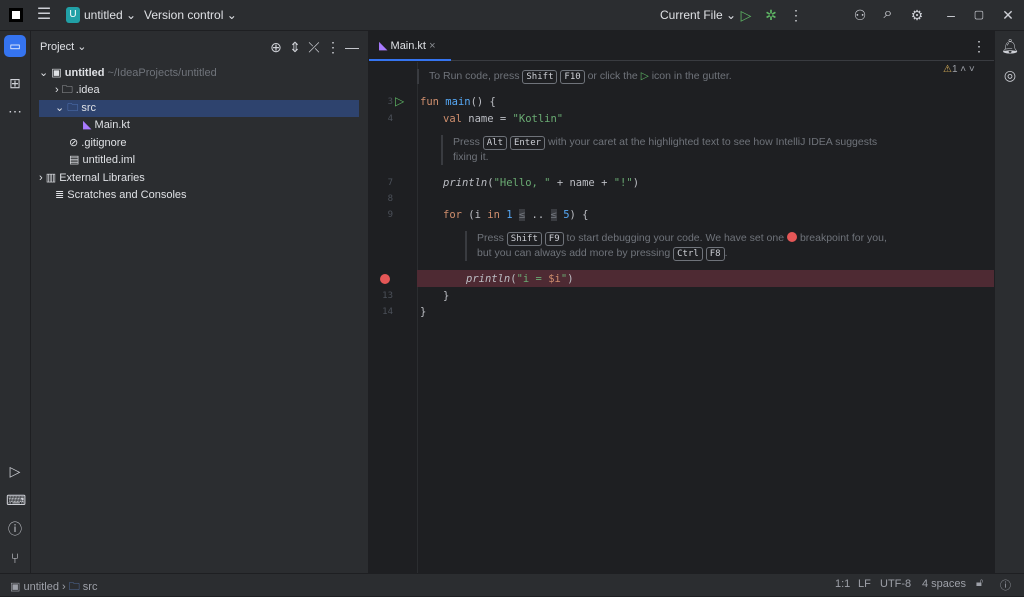  I want to click on close-tab-icon: ×, so click(432, 46).